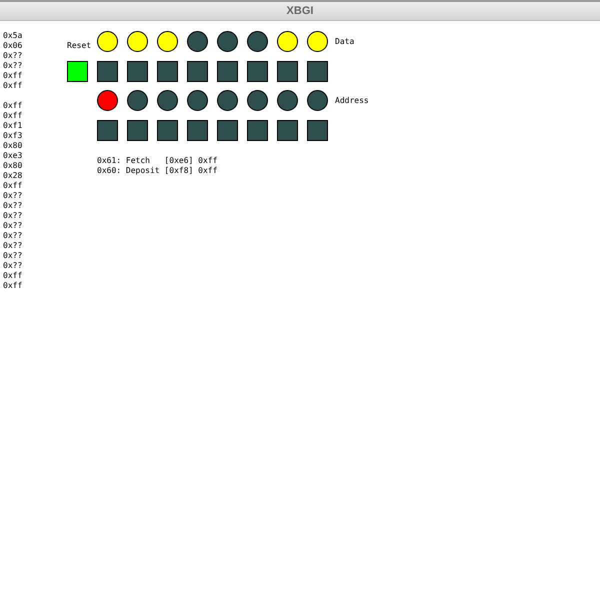 The width and height of the screenshot is (600, 600). Describe the element at coordinates (13, 36) in the screenshot. I see `memory-value: 0x5a` at that location.